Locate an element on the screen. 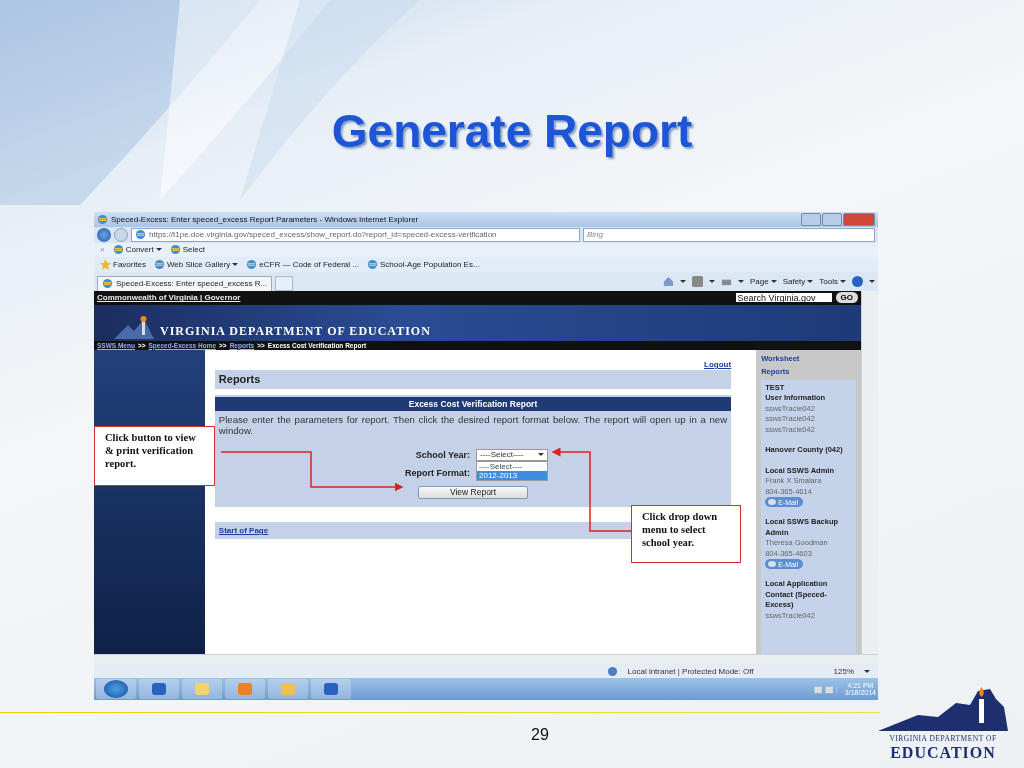  maximize-button is located at coordinates (832, 219).